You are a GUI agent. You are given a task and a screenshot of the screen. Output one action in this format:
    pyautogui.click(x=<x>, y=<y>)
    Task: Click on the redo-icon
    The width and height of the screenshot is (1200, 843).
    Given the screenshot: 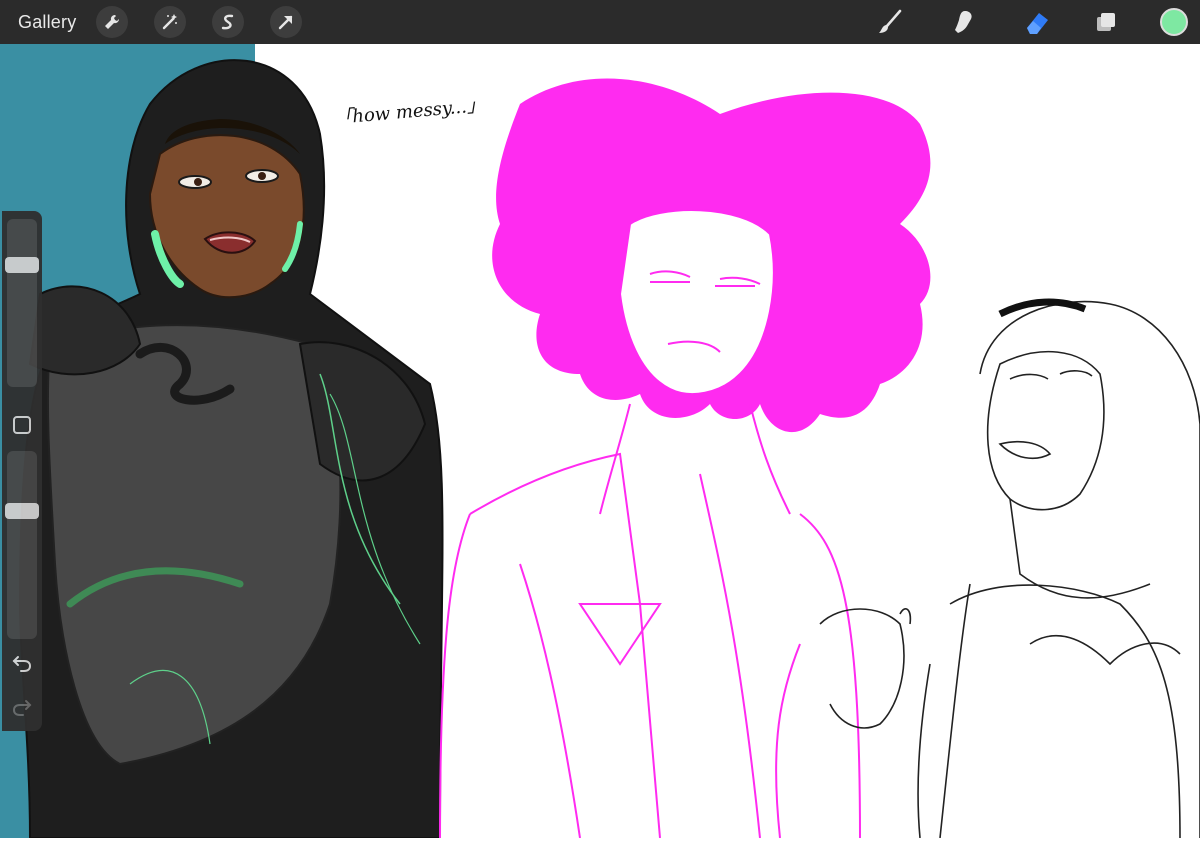 What is the action you would take?
    pyautogui.click(x=22, y=707)
    